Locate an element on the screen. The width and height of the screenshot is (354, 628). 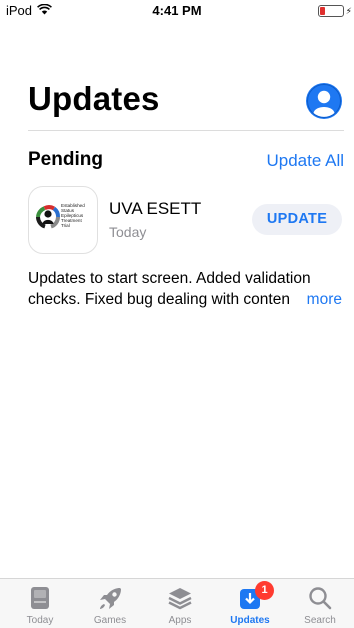
status-right: ⚡ is located at coordinates (334, 11).